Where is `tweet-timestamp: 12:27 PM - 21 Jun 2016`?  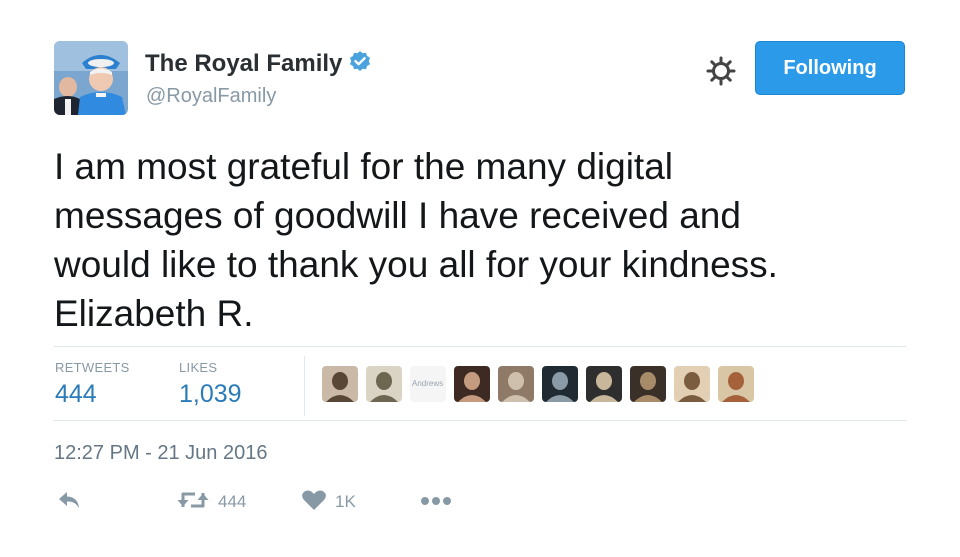 tweet-timestamp: 12:27 PM - 21 Jun 2016 is located at coordinates (160, 453).